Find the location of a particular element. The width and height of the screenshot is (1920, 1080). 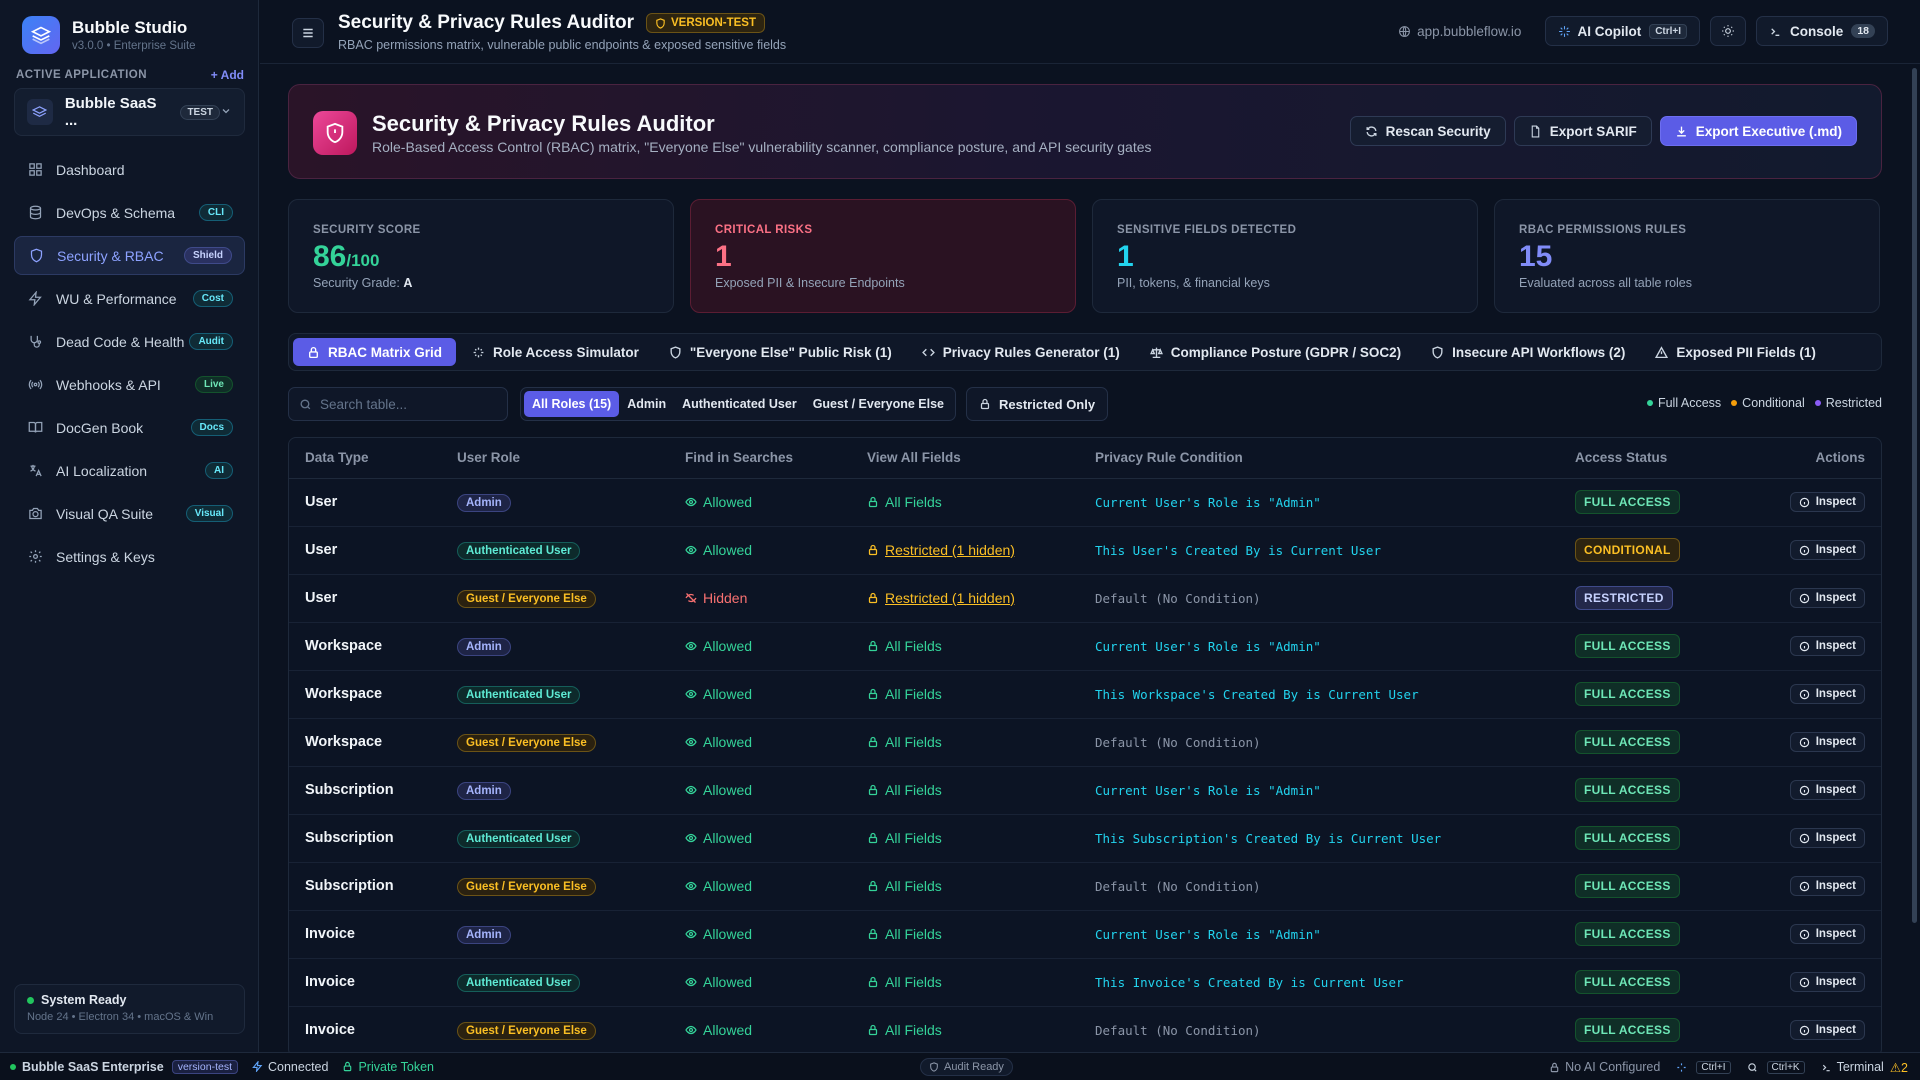

tab-role-simulator: Role Access Simulator is located at coordinates (555, 352).